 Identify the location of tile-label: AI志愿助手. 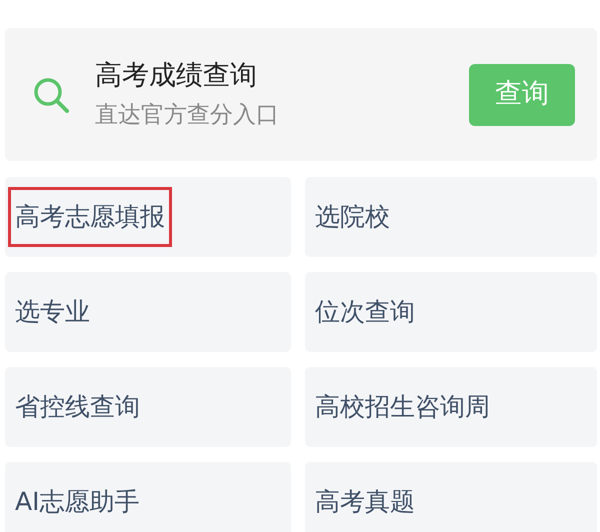
(77, 502).